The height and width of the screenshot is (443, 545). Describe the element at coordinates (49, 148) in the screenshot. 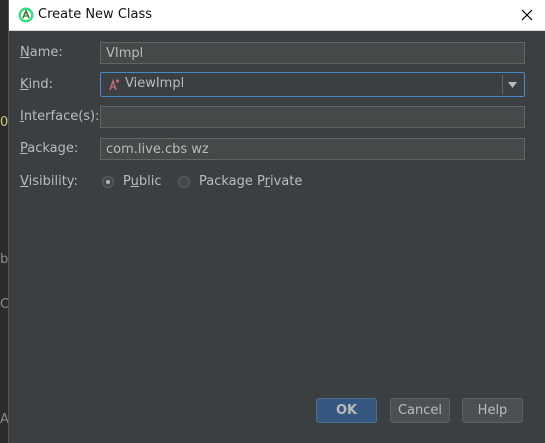

I see `package-label: Package:` at that location.